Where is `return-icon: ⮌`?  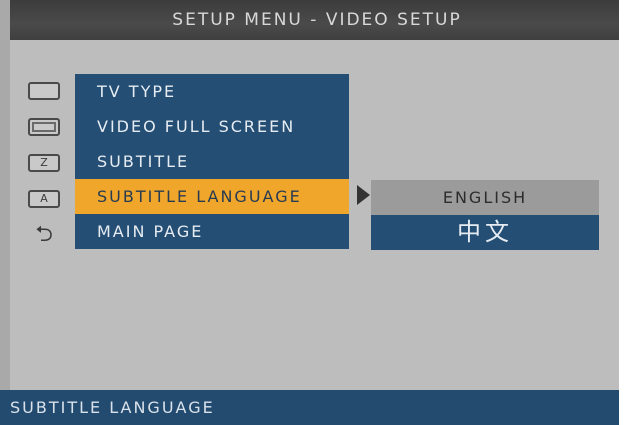 return-icon: ⮌ is located at coordinates (44, 234).